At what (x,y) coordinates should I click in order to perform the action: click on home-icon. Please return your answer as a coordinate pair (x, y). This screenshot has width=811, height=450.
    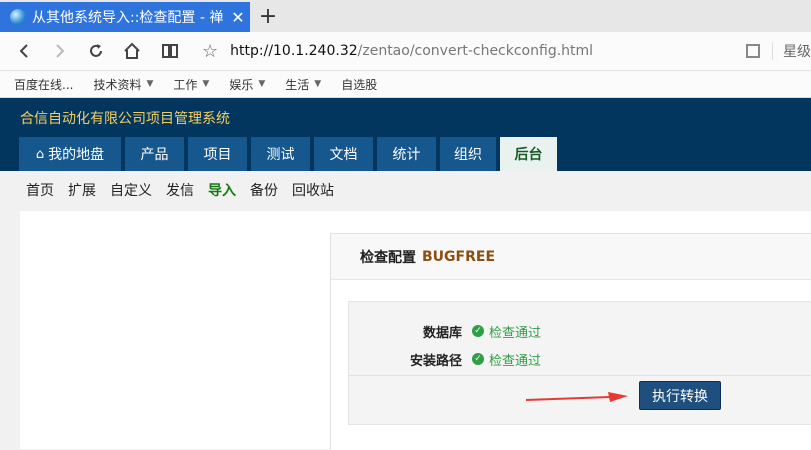
    Looking at the image, I should click on (132, 50).